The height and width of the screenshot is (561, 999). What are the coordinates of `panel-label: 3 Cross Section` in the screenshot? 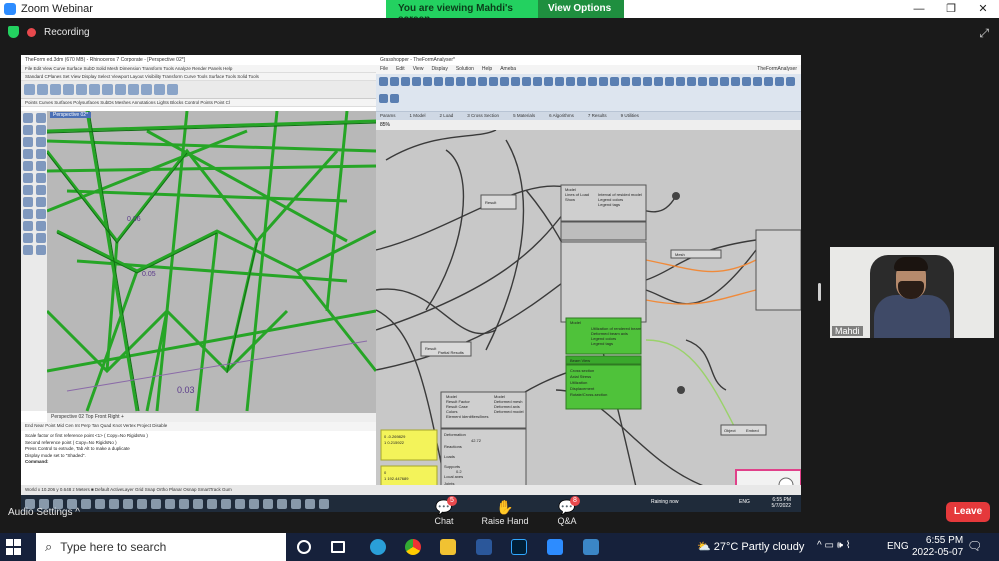 It's located at (483, 116).